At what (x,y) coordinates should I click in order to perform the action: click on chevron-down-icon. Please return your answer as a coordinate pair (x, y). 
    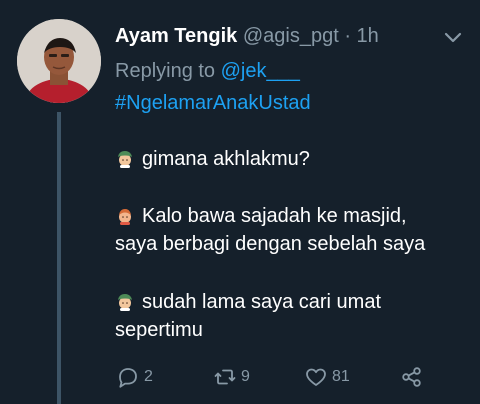
    Looking at the image, I should click on (453, 38).